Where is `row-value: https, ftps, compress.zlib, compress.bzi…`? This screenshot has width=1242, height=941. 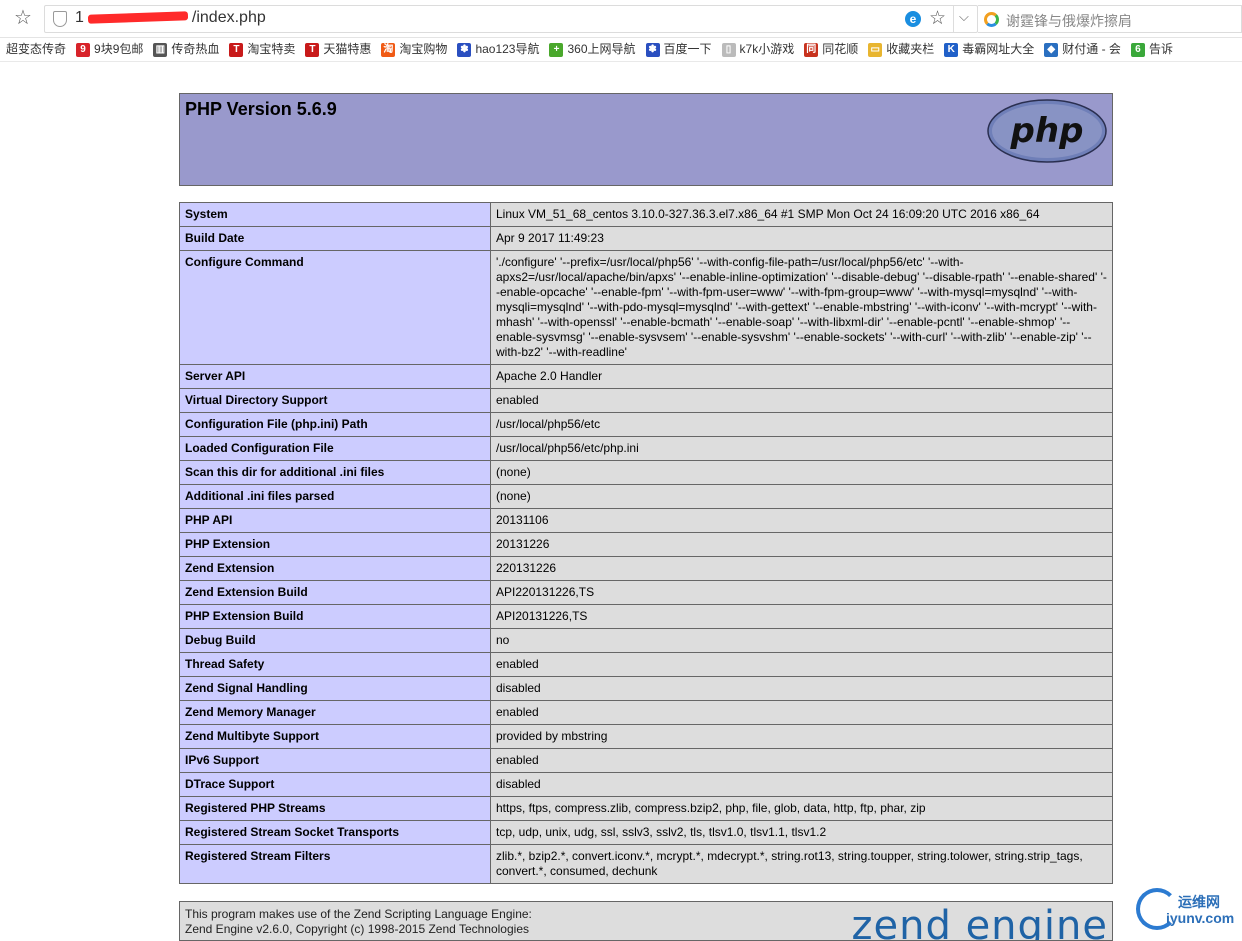 row-value: https, ftps, compress.zlib, compress.bzi… is located at coordinates (801, 808).